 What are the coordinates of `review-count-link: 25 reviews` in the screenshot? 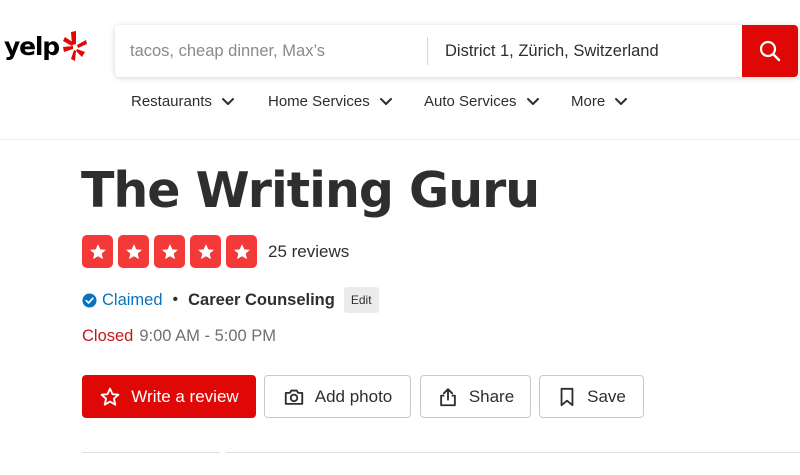 It's located at (308, 252).